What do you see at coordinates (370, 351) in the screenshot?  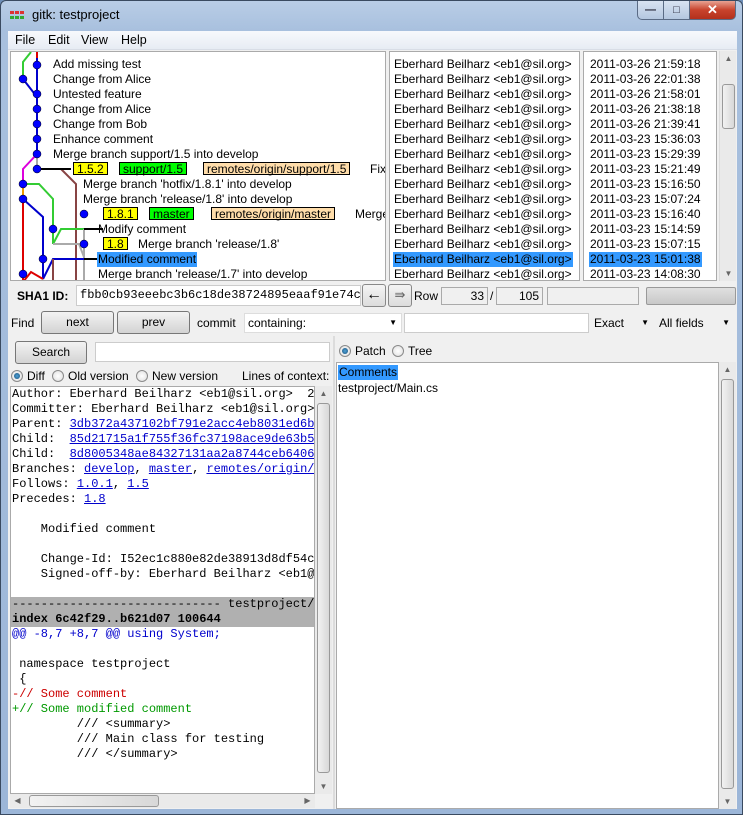 I see `patch-radio-label: Patch` at bounding box center [370, 351].